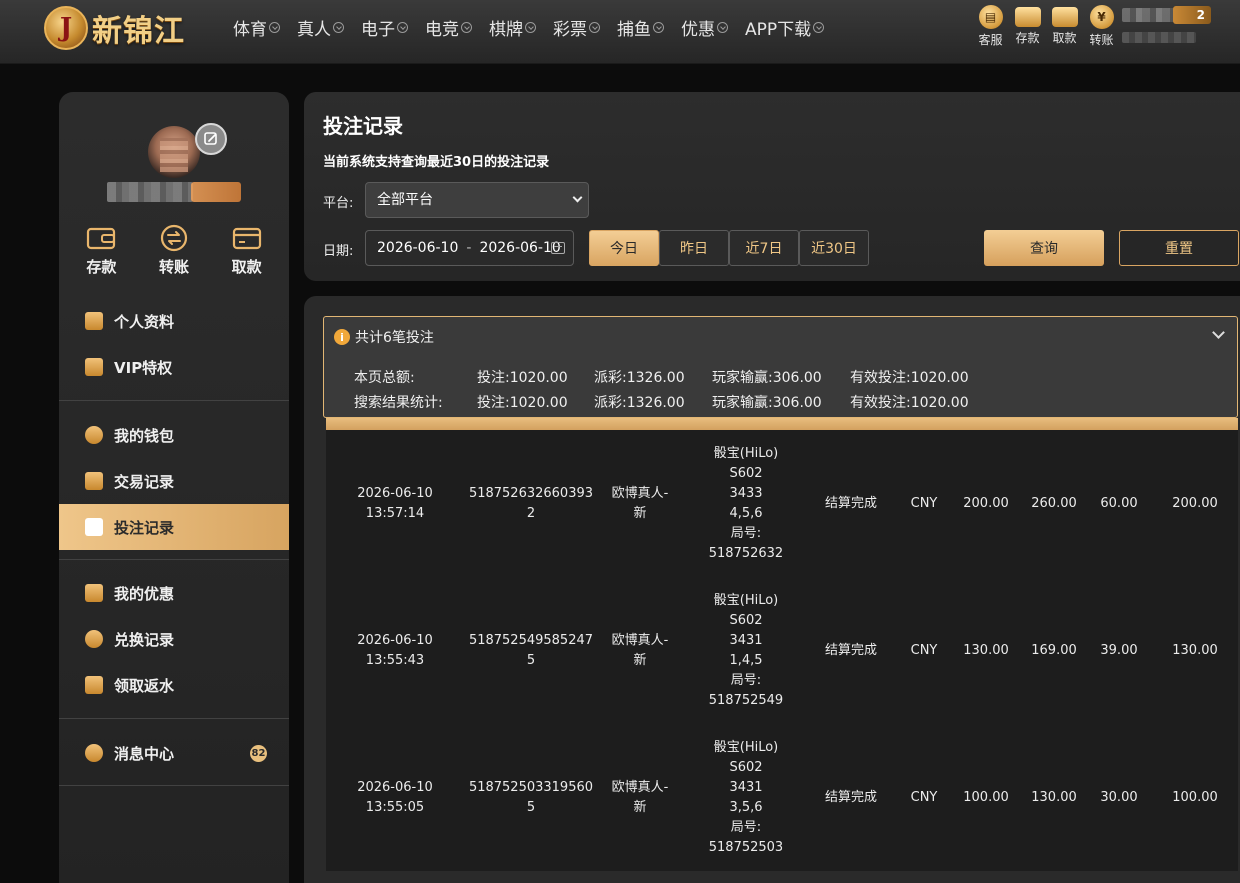 This screenshot has width=1240, height=883. What do you see at coordinates (1044, 248) in the screenshot?
I see `query-button: 查询` at bounding box center [1044, 248].